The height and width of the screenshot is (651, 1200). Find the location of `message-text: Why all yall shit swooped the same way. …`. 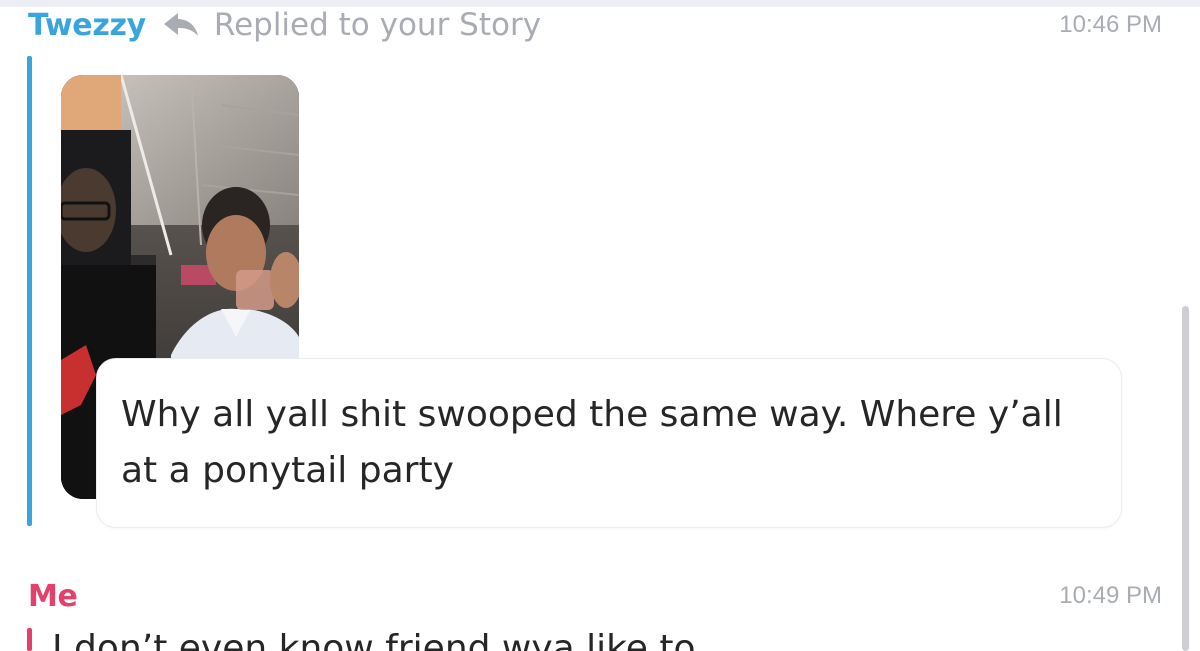

message-text: Why all yall shit swooped the same way. … is located at coordinates (592, 442).